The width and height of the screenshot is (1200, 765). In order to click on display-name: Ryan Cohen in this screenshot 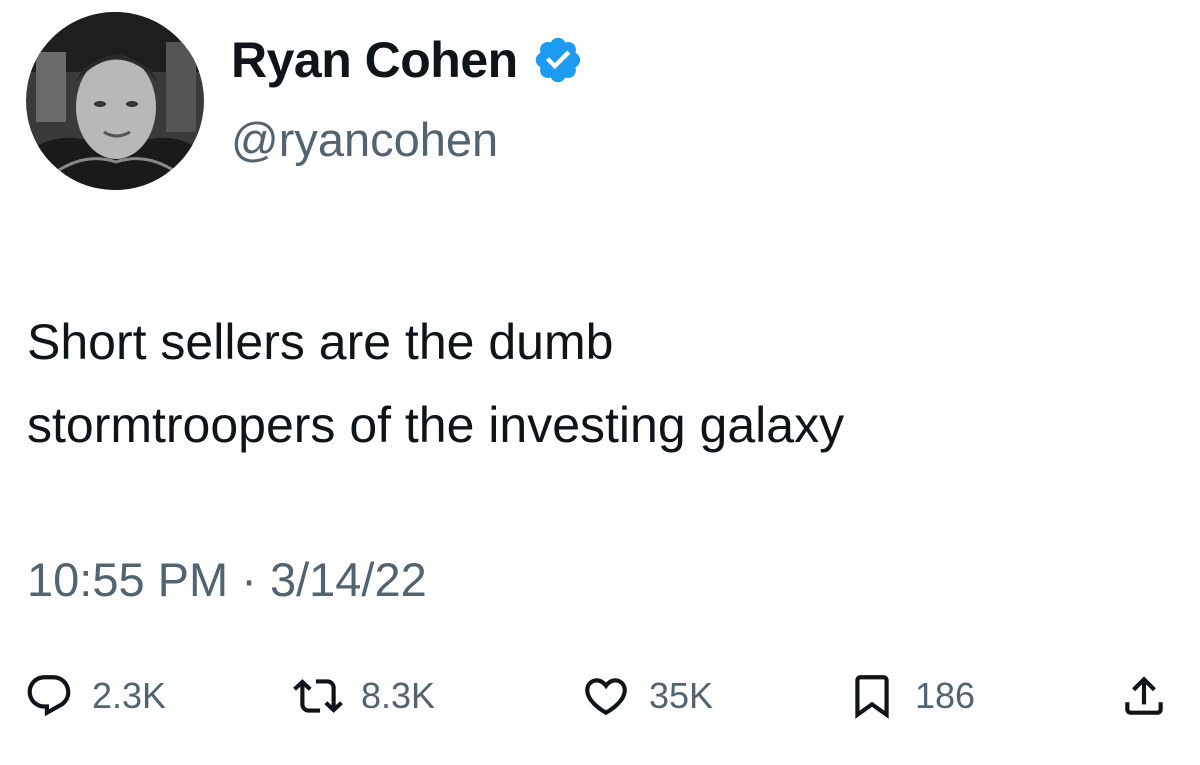, I will do `click(407, 60)`.